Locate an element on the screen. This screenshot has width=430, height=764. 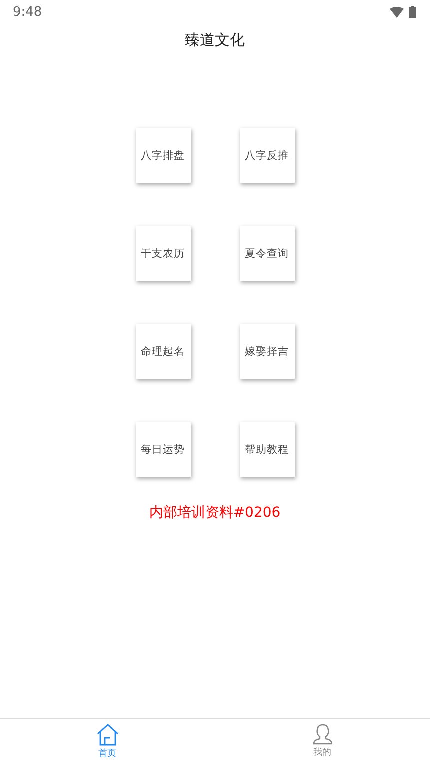
home-icon is located at coordinates (107, 735).